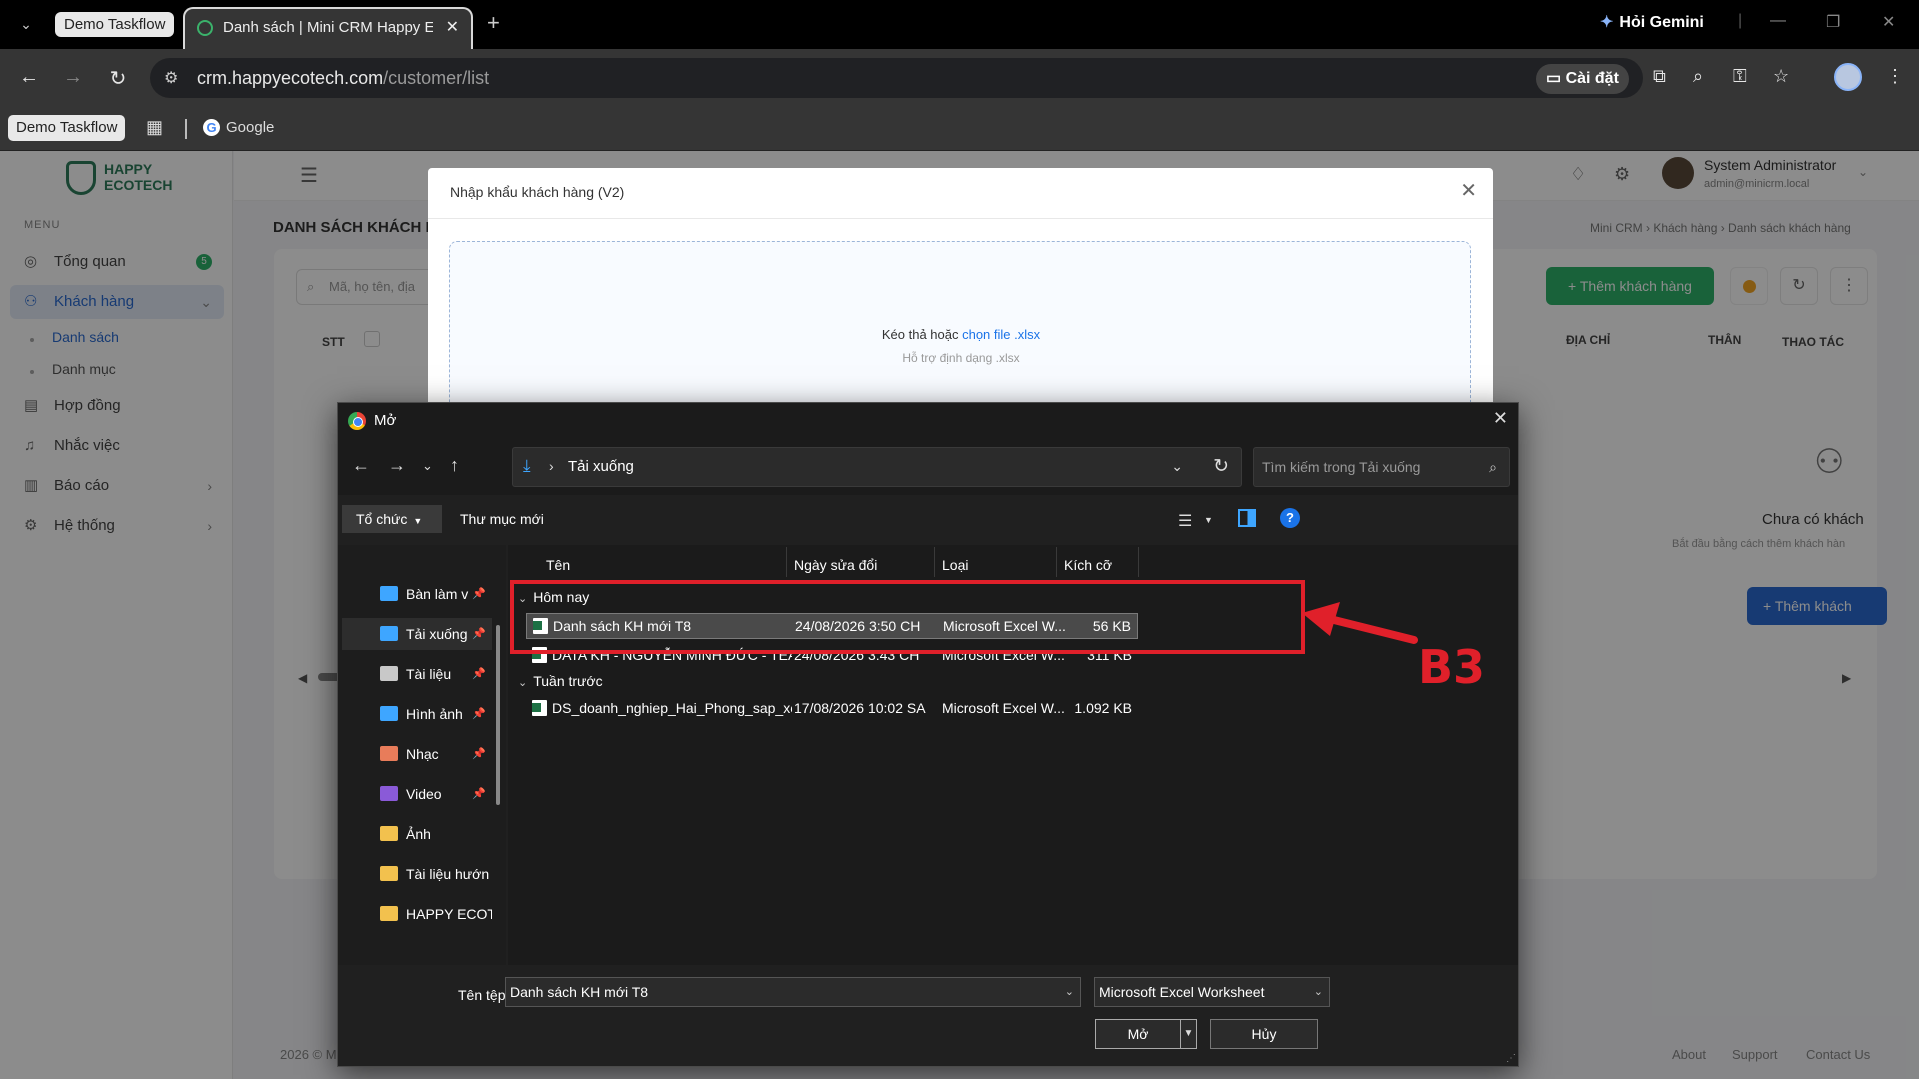 Image resolution: width=1919 pixels, height=1079 pixels. What do you see at coordinates (389, 593) in the screenshot?
I see `desktop-icon` at bounding box center [389, 593].